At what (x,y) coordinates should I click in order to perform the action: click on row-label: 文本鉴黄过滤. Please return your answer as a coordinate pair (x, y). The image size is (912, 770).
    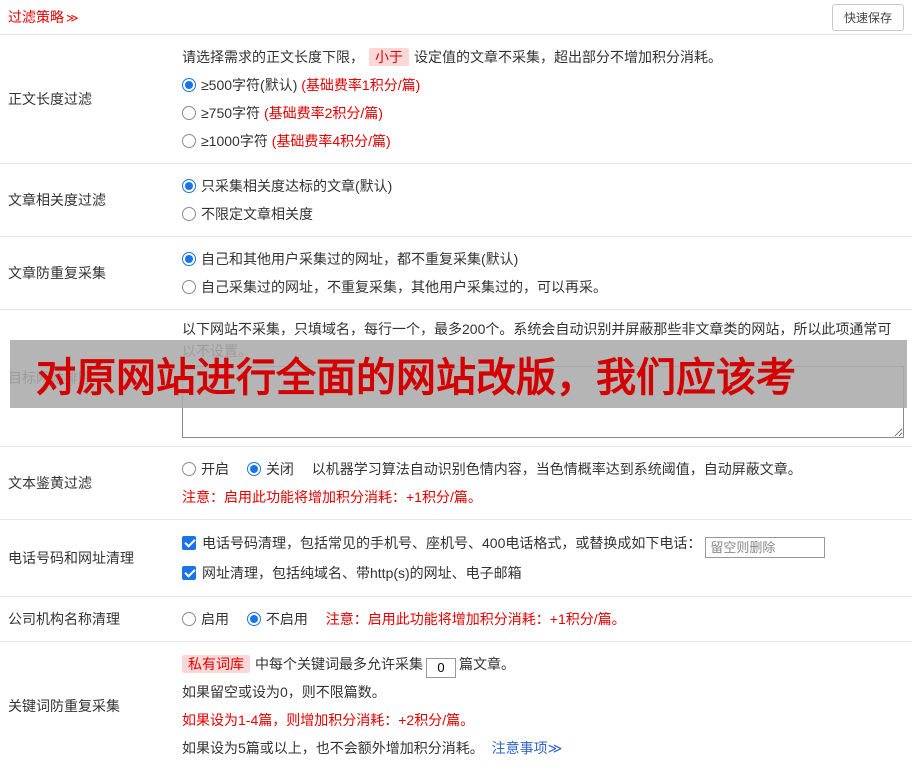
    Looking at the image, I should click on (50, 483).